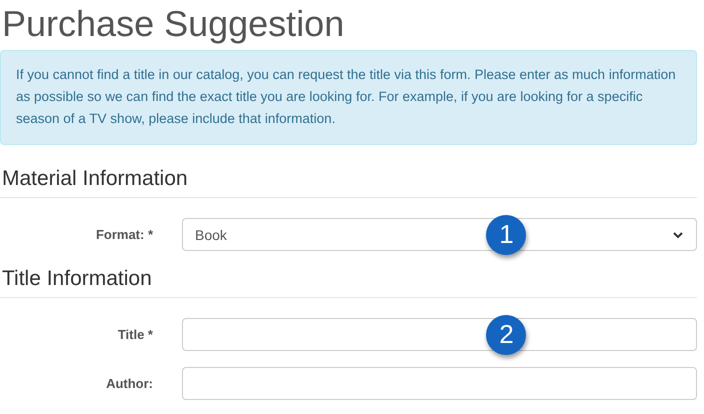  What do you see at coordinates (129, 383) in the screenshot?
I see `field-label: Author:` at bounding box center [129, 383].